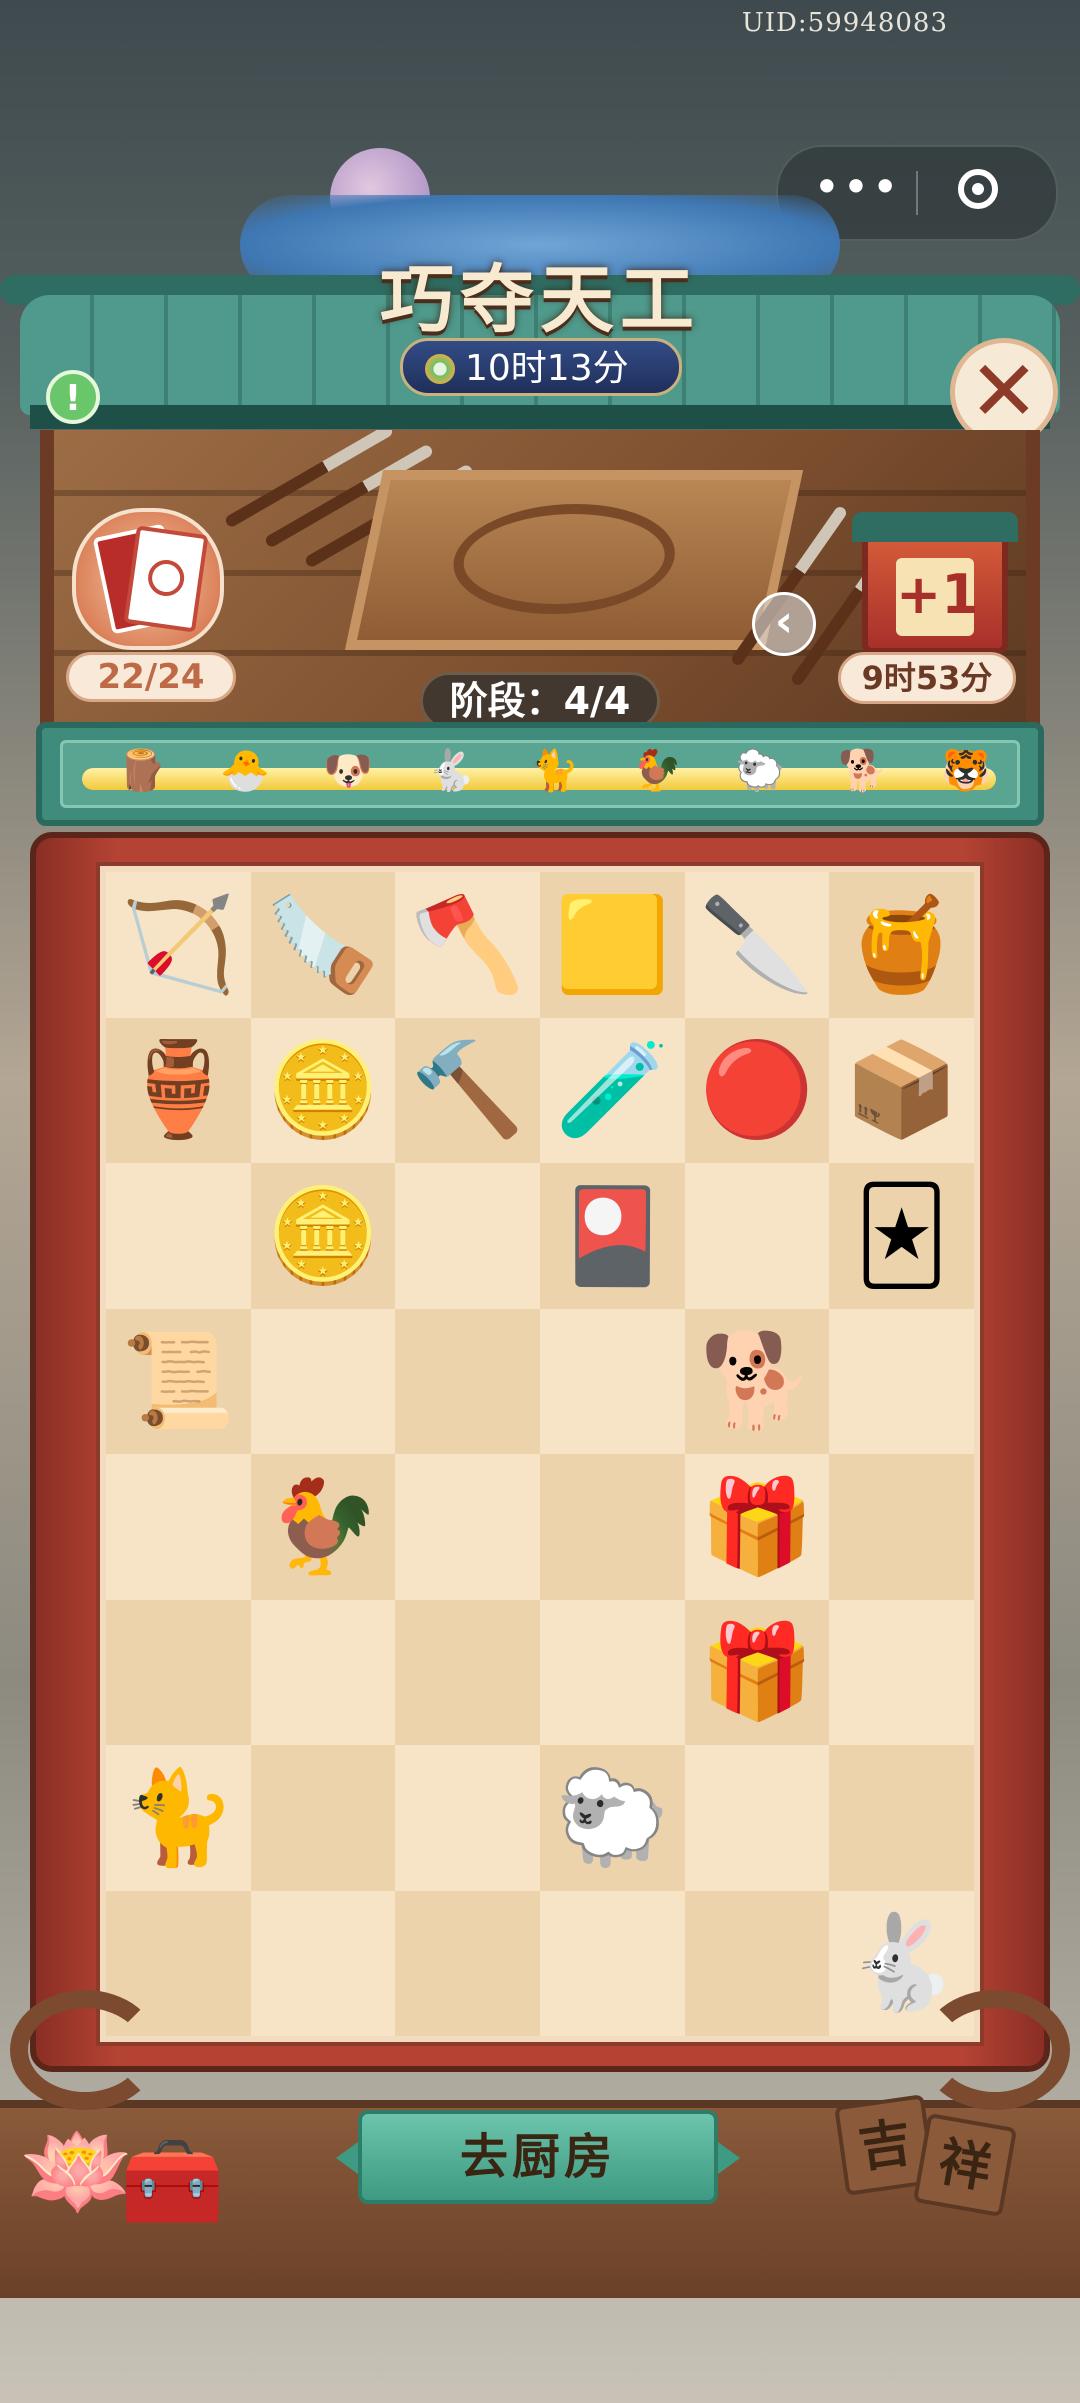  I want to click on close-miniprogram-icon, so click(978, 189).